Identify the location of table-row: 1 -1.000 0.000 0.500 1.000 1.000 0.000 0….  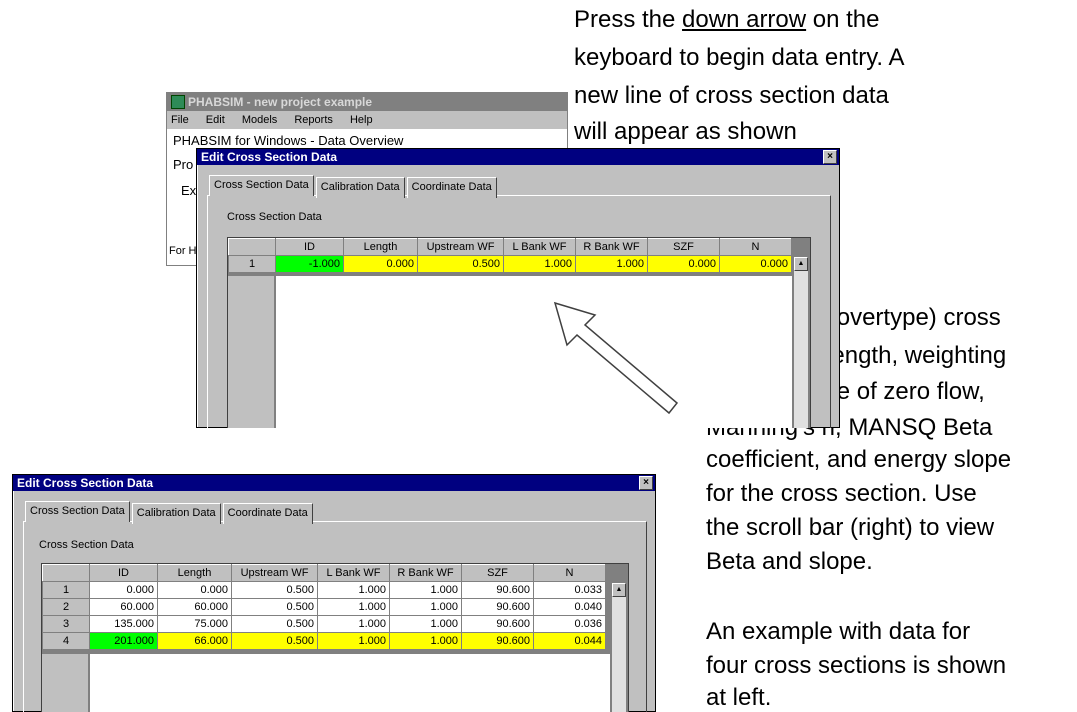
(510, 264).